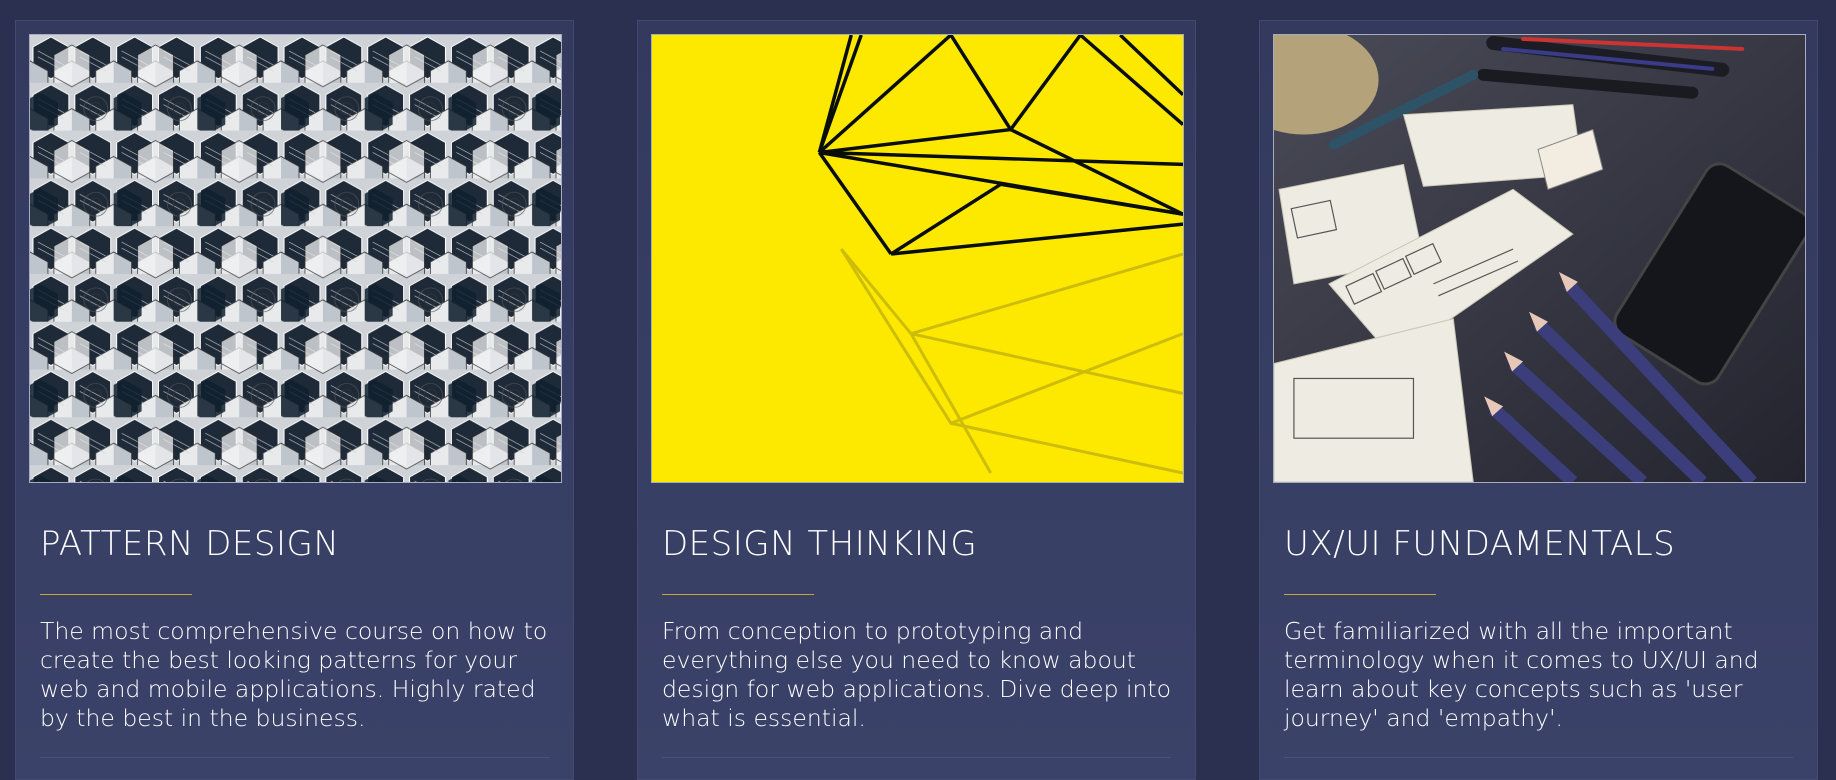 This screenshot has height=780, width=1836. What do you see at coordinates (820, 544) in the screenshot?
I see `card-title: DESIGN THINKING` at bounding box center [820, 544].